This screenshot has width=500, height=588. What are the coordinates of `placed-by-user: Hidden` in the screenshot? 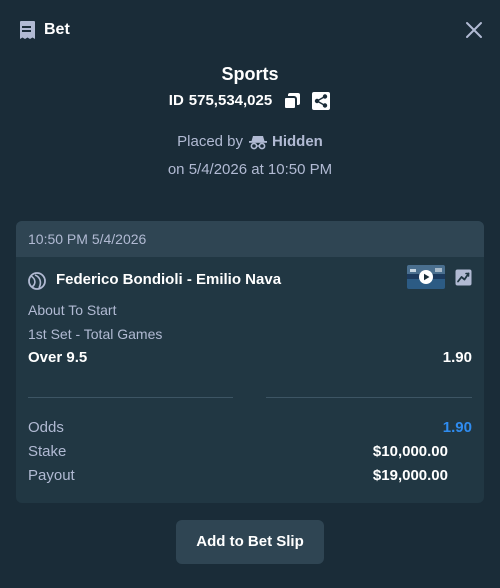 It's located at (297, 141).